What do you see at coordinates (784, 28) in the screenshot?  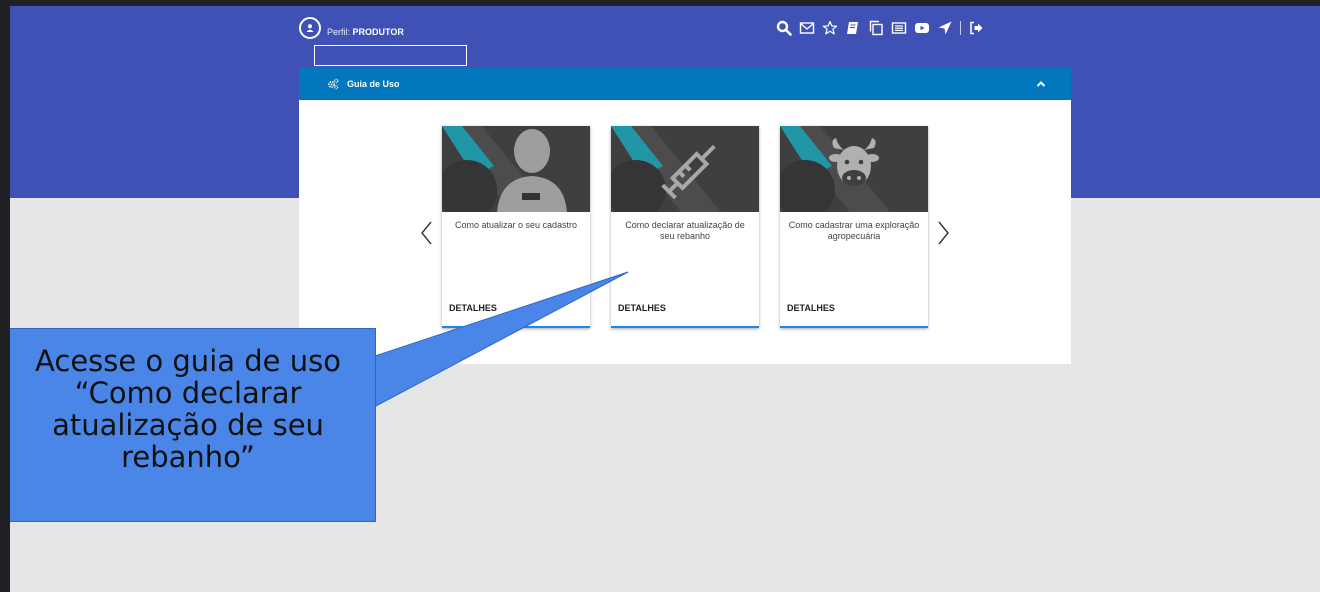 I see `search-icon` at bounding box center [784, 28].